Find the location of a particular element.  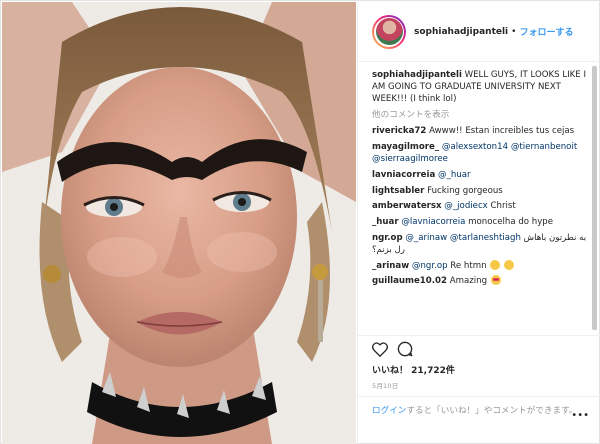

comment-mention: @alexsexton14 is located at coordinates (475, 147).